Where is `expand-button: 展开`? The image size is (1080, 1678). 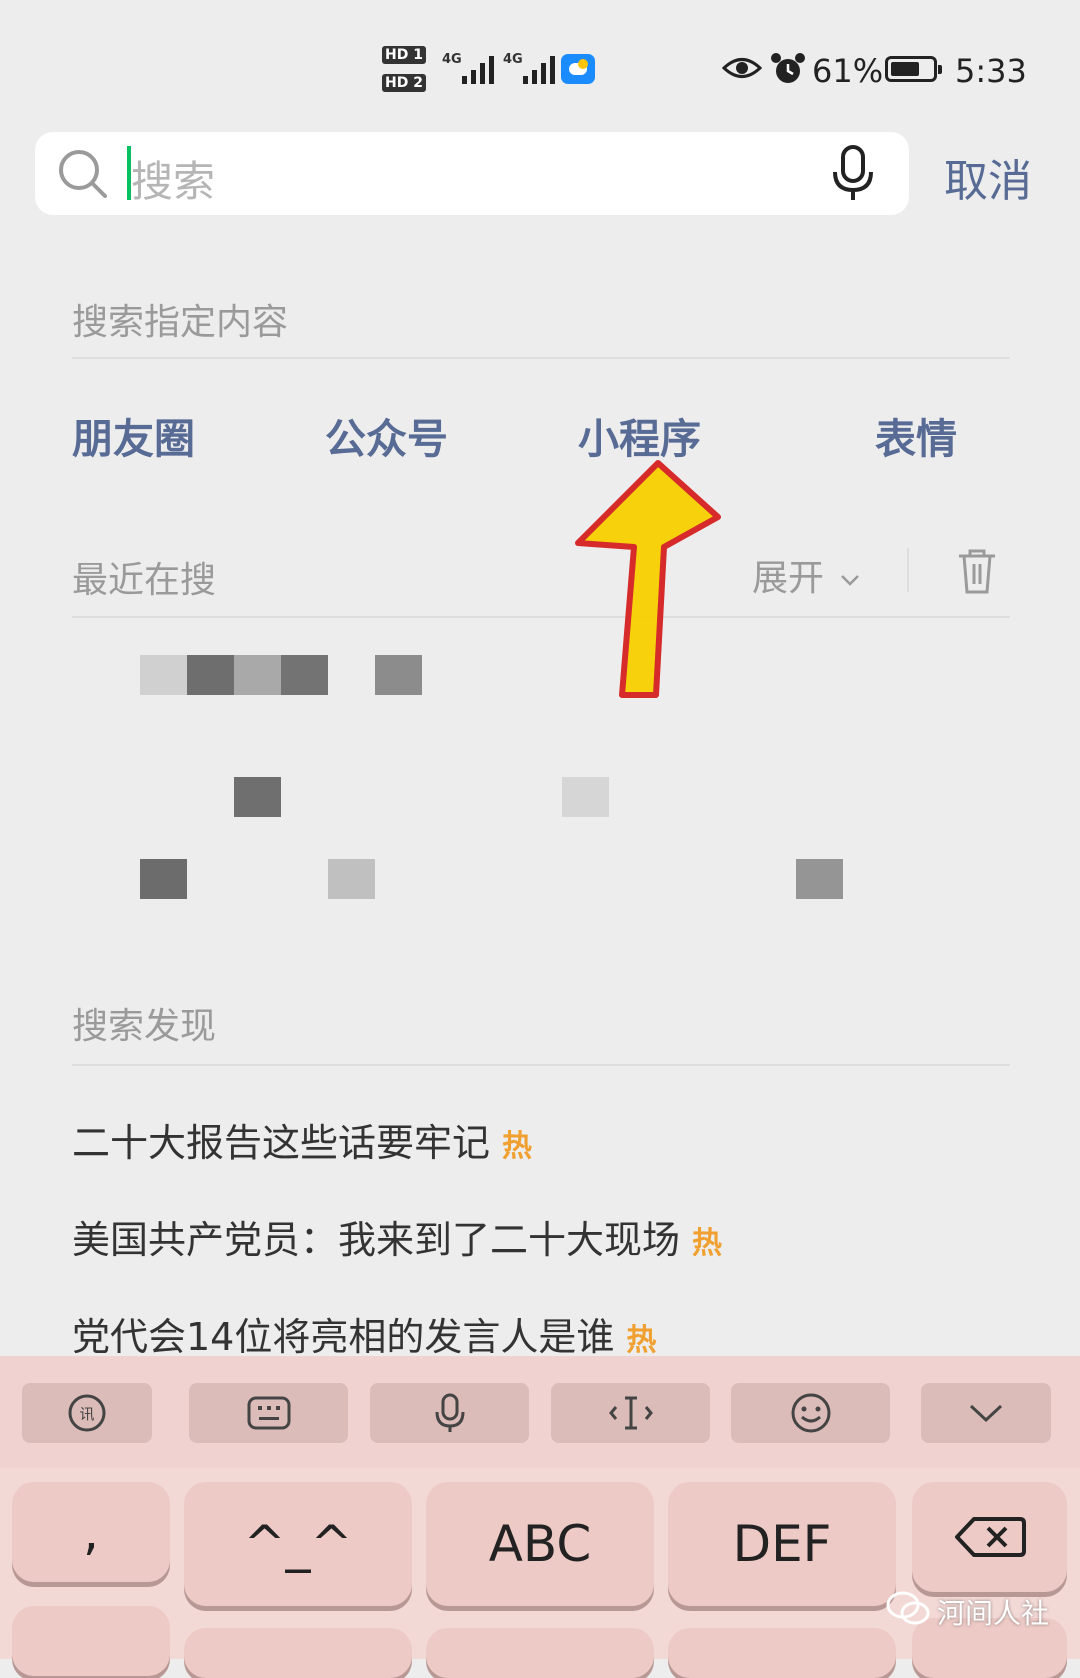
expand-button: 展开 is located at coordinates (806, 575).